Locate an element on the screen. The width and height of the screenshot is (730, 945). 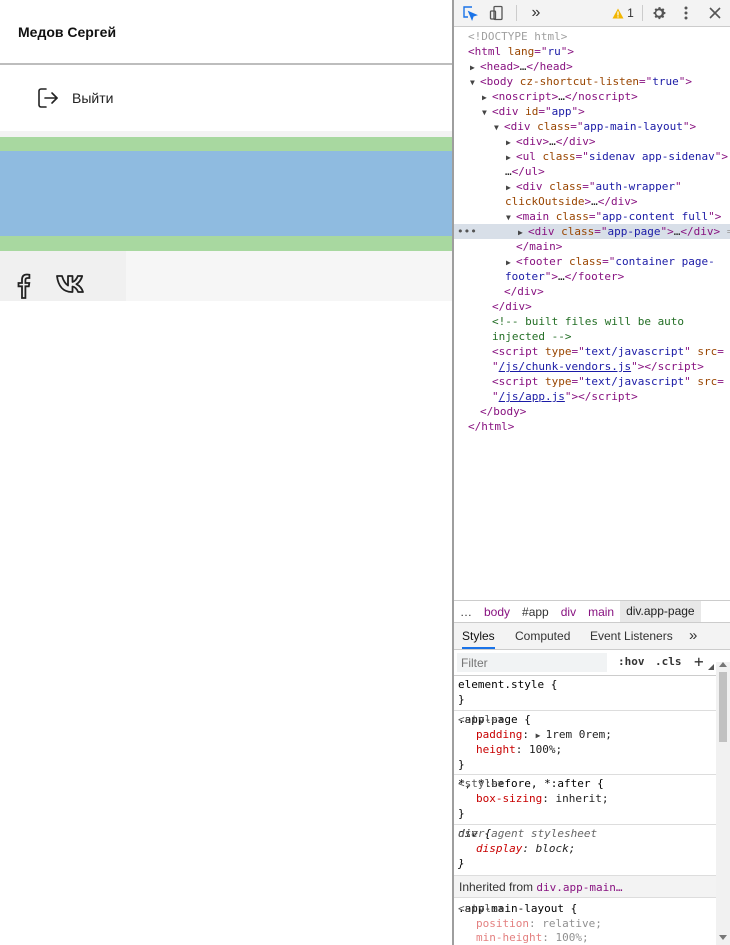
tree-node-app-close: </div> is located at coordinates (512, 306).